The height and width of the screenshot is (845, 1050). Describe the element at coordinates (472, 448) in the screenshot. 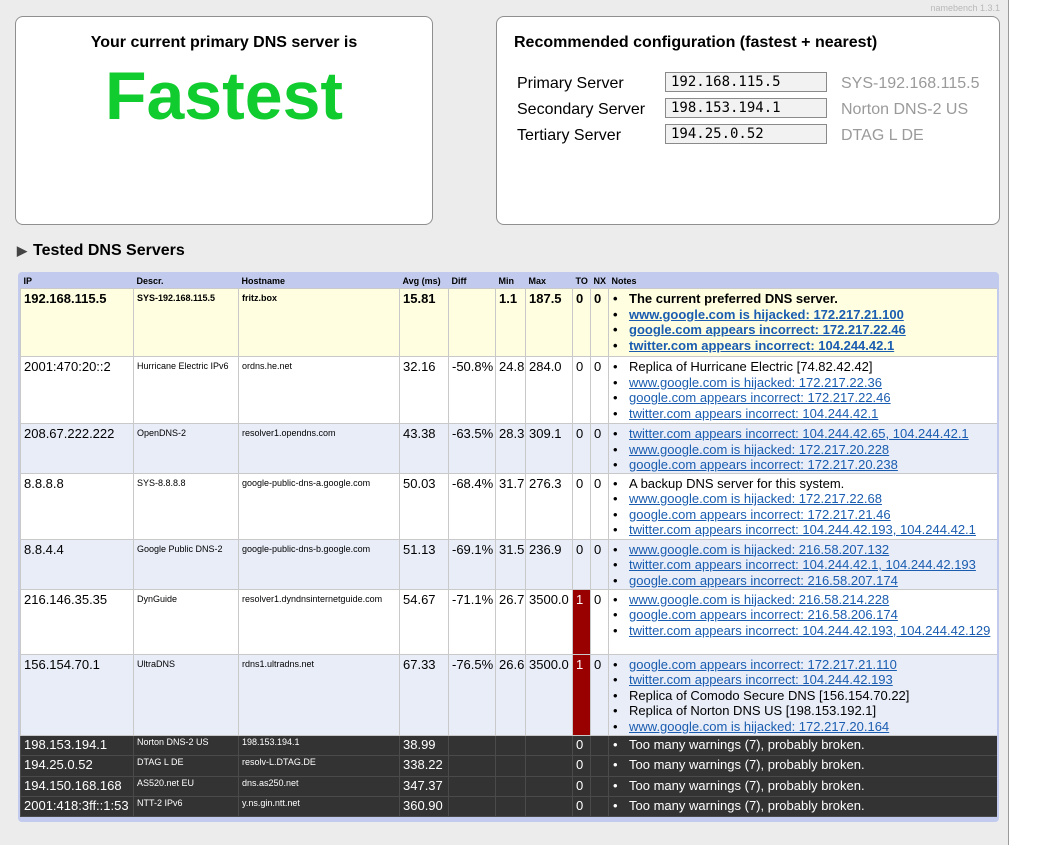

I see `cell-diff: -63.5%` at that location.